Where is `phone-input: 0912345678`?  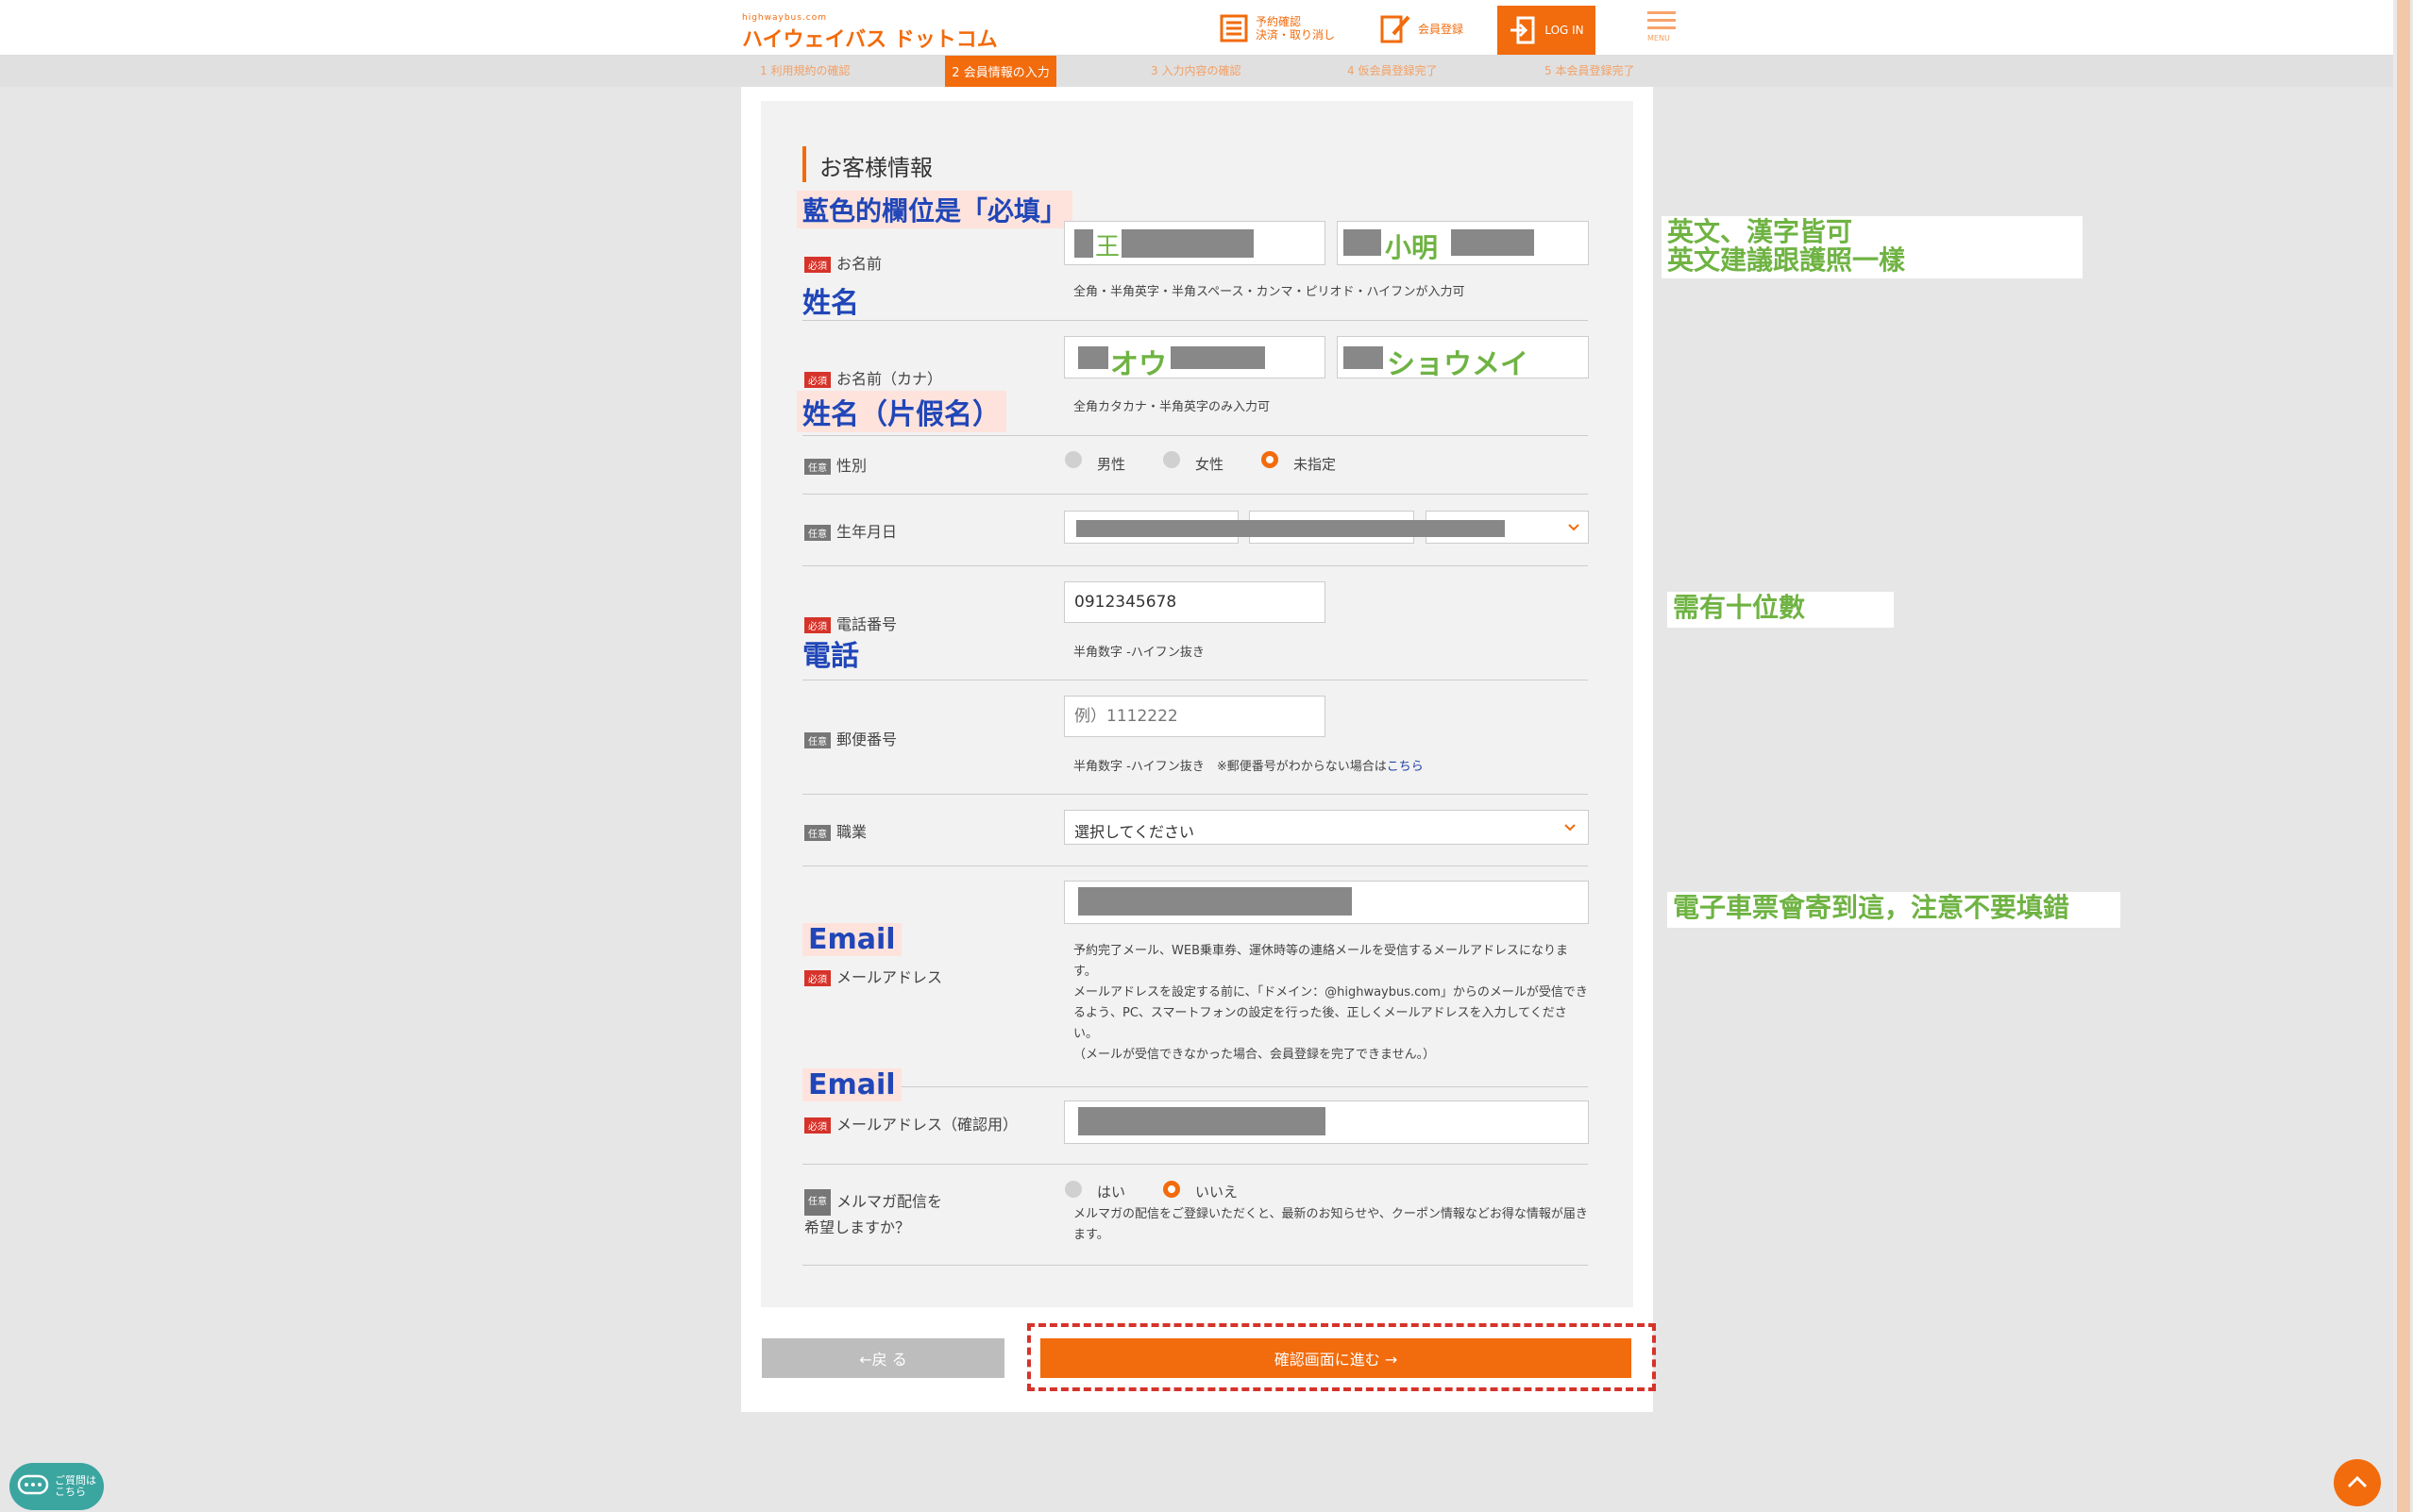 phone-input: 0912345678 is located at coordinates (1195, 602).